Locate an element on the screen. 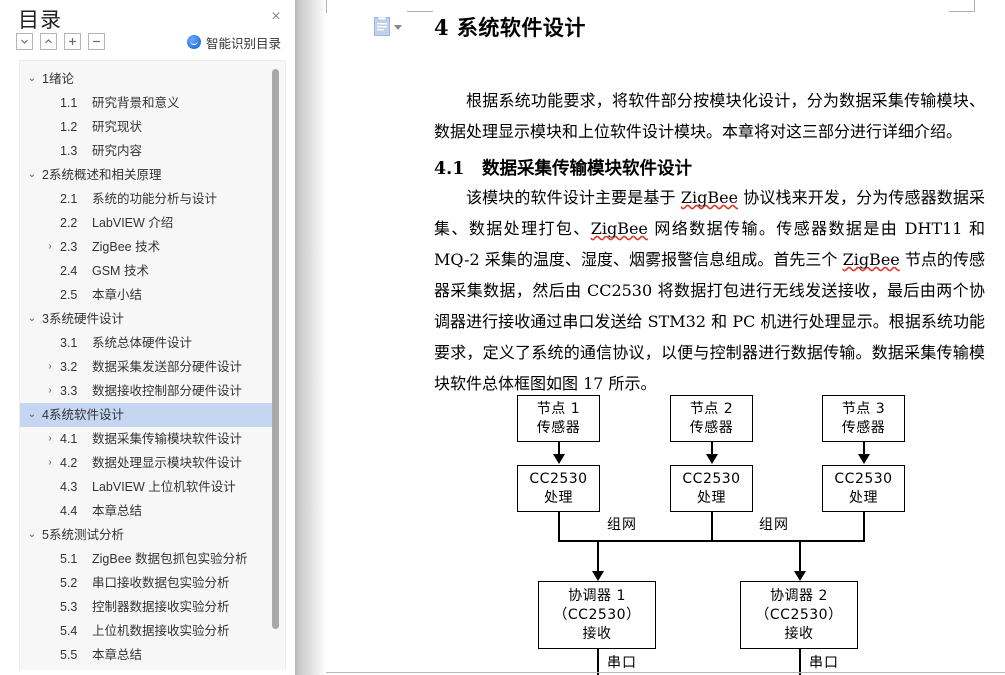  toc-item-1.2: 1.2 研究现状 is located at coordinates (146, 127).